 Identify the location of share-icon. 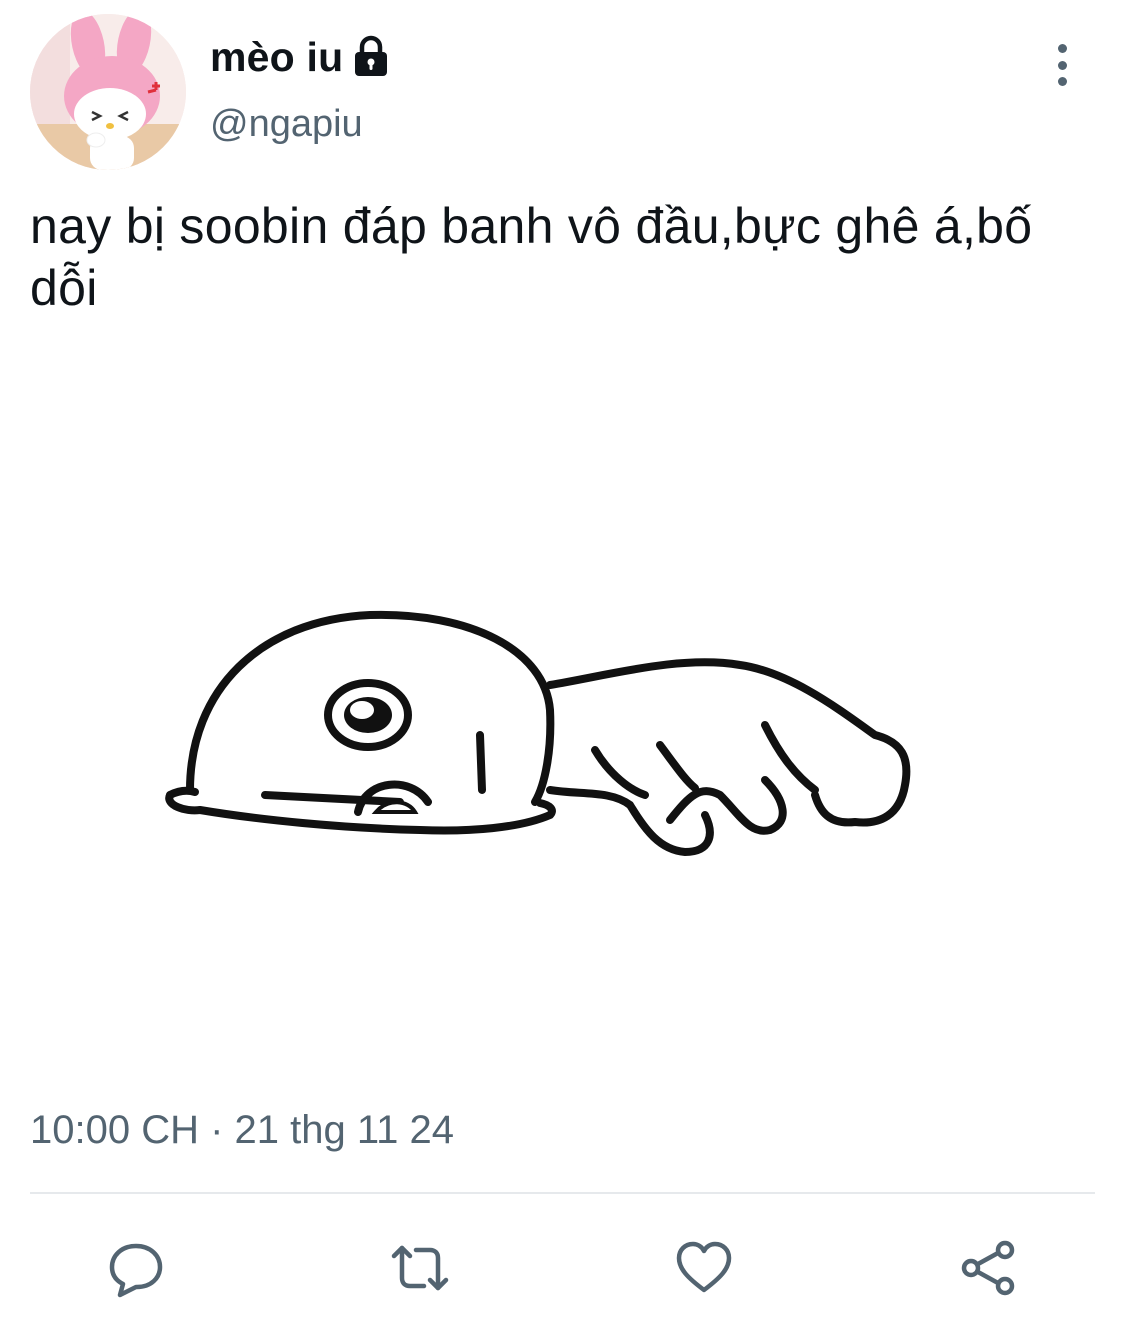
(988, 1268).